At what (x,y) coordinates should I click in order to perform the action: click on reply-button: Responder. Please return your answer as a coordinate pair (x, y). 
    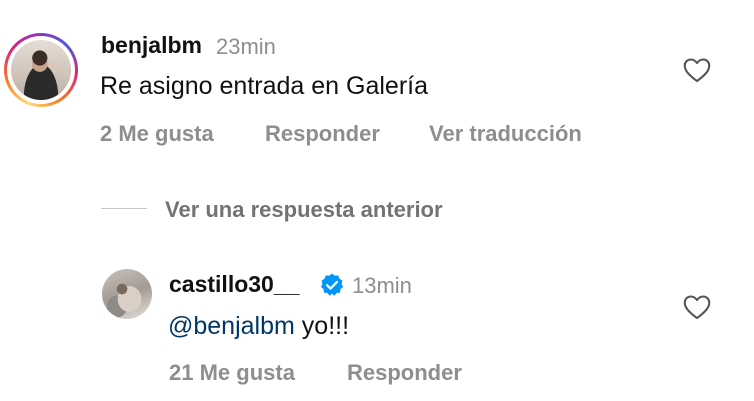
    Looking at the image, I should click on (404, 373).